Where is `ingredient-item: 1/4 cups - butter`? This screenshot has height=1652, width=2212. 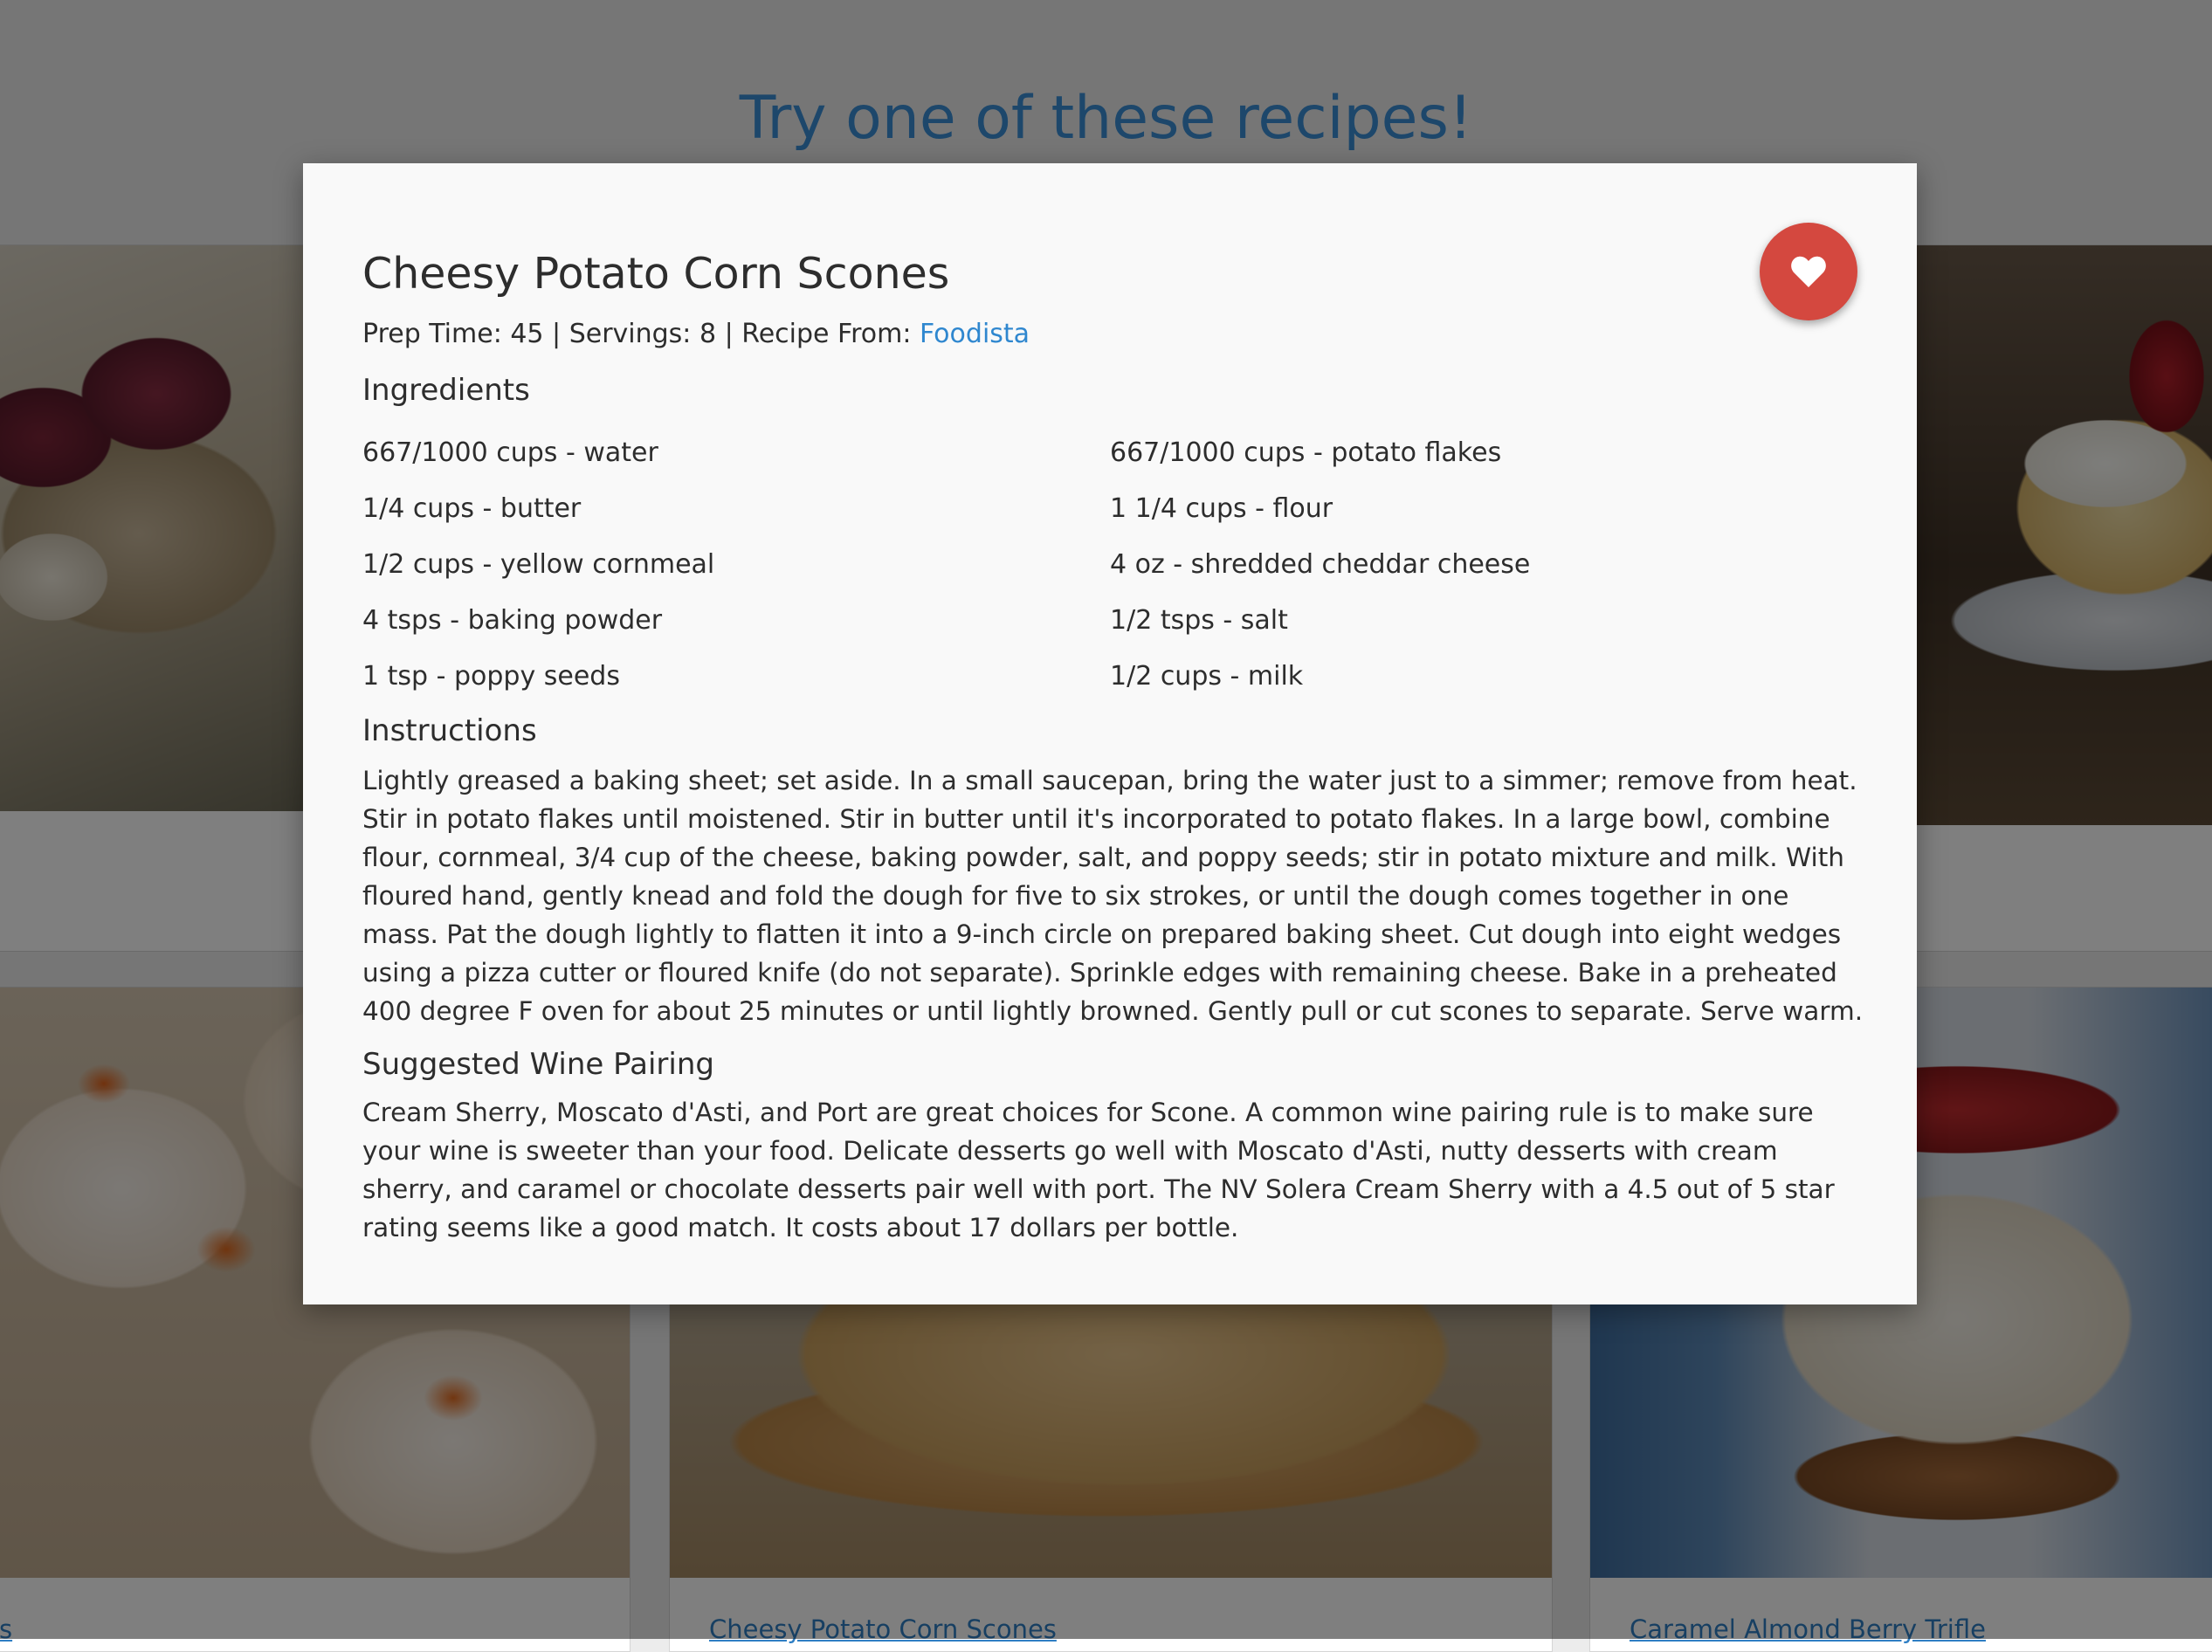 ingredient-item: 1/4 cups - butter is located at coordinates (472, 508).